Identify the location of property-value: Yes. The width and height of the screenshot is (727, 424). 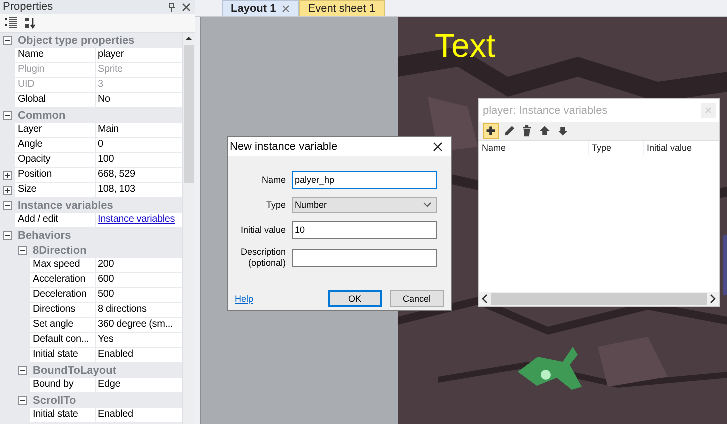
(106, 339).